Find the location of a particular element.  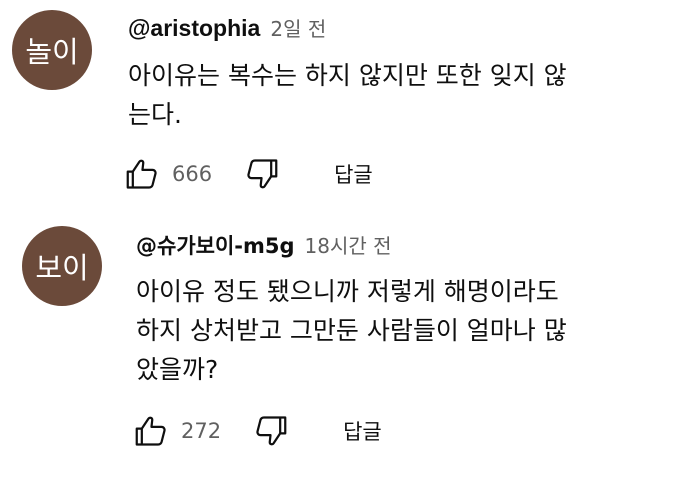

comment-line: 하지 상처받고 그만둔 사람들이 얼마나 많 is located at coordinates (351, 330).